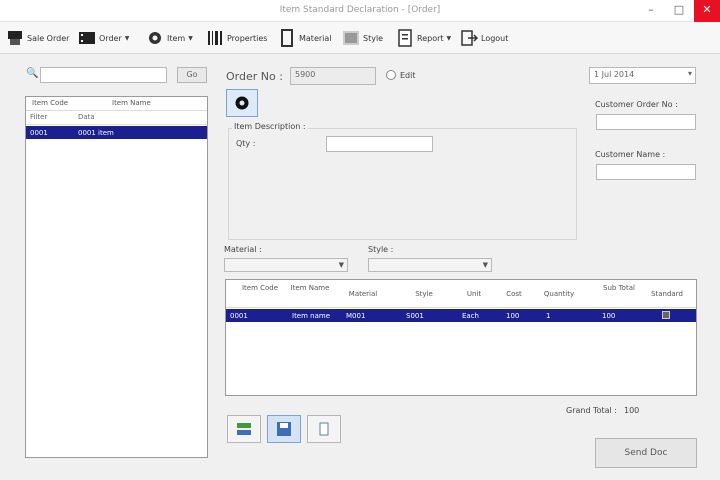 Image resolution: width=720 pixels, height=480 pixels. I want to click on toolbar-label: Sale Order, so click(48, 38).